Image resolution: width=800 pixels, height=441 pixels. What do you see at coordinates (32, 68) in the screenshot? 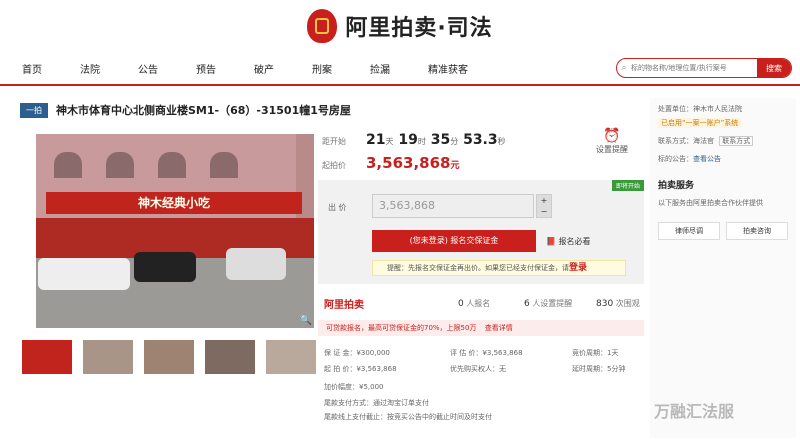
I see `nav-item-home: 首页` at bounding box center [32, 68].